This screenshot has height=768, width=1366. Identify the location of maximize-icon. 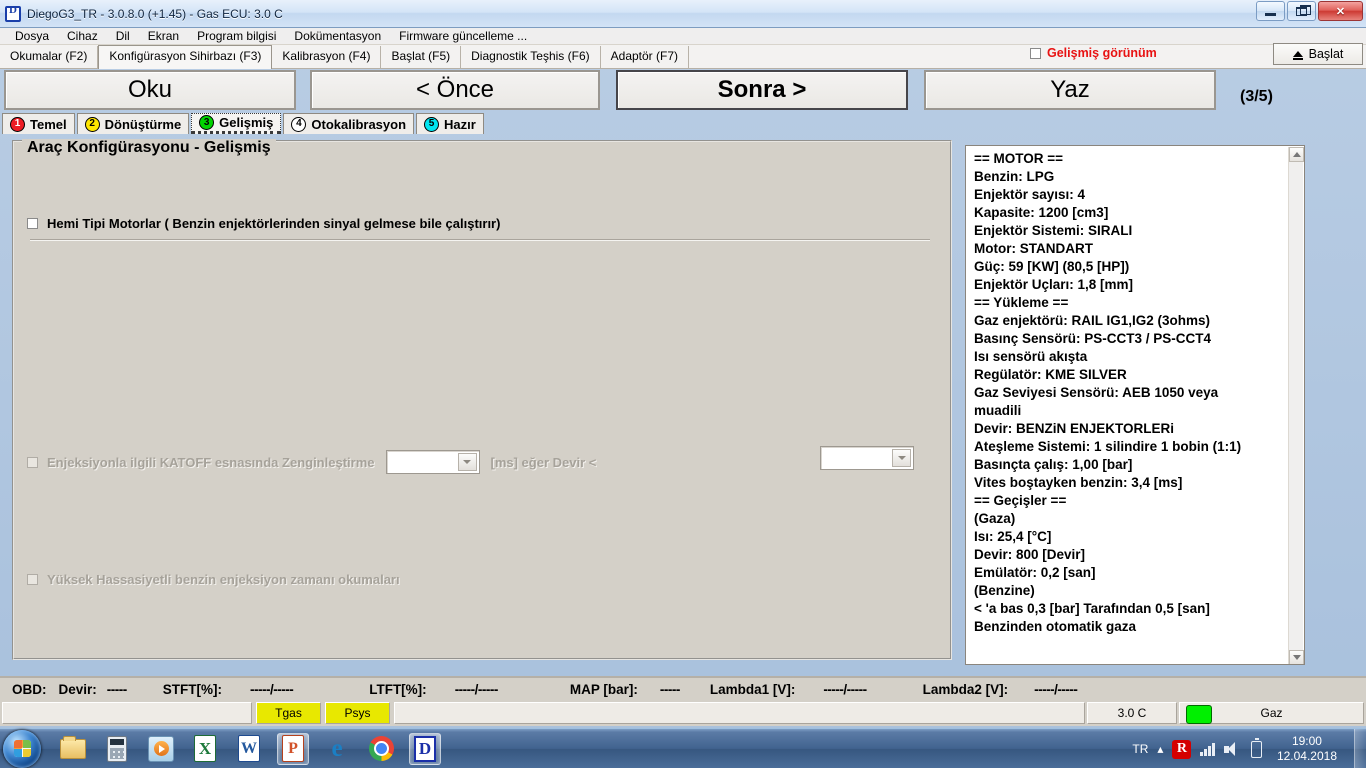
(1301, 11).